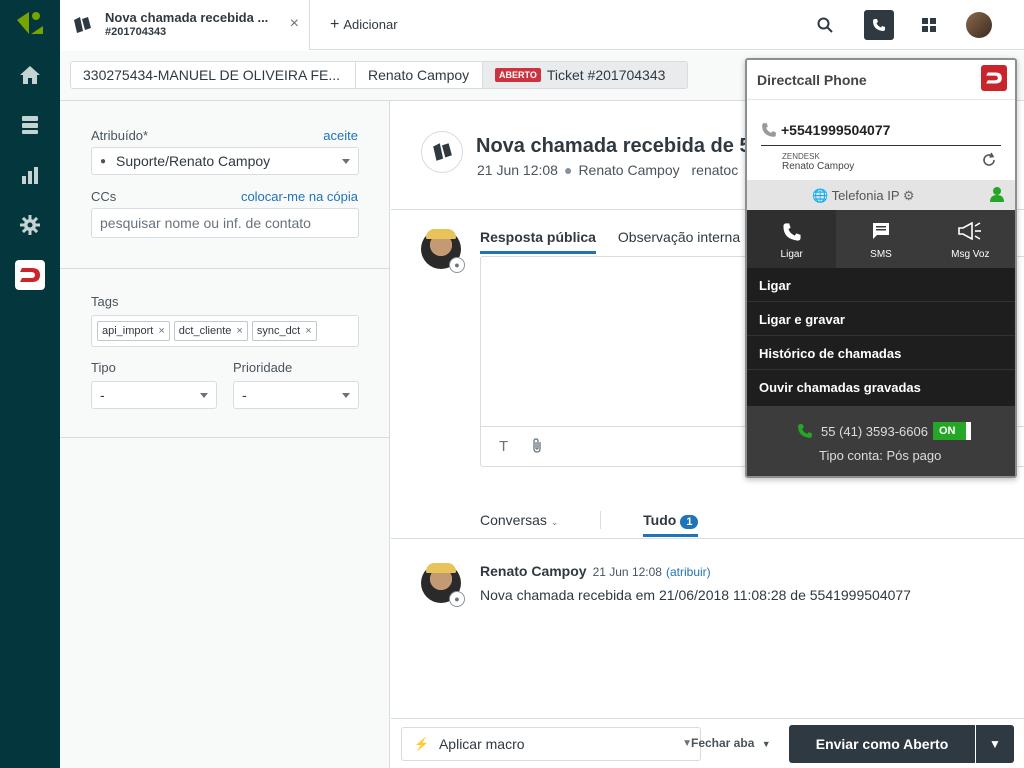 The width and height of the screenshot is (1024, 768). Describe the element at coordinates (193, 161) in the screenshot. I see `assignee-value: Suporte/Renato Campoy` at that location.